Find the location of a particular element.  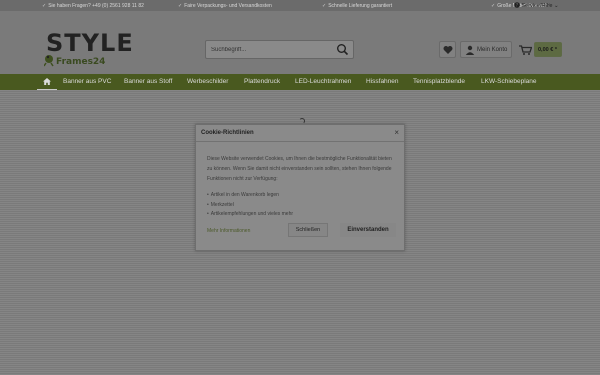

usp-phone-text: Sie haben Fragen? +49 (0) 2561 928 11 82 is located at coordinates (96, 6).